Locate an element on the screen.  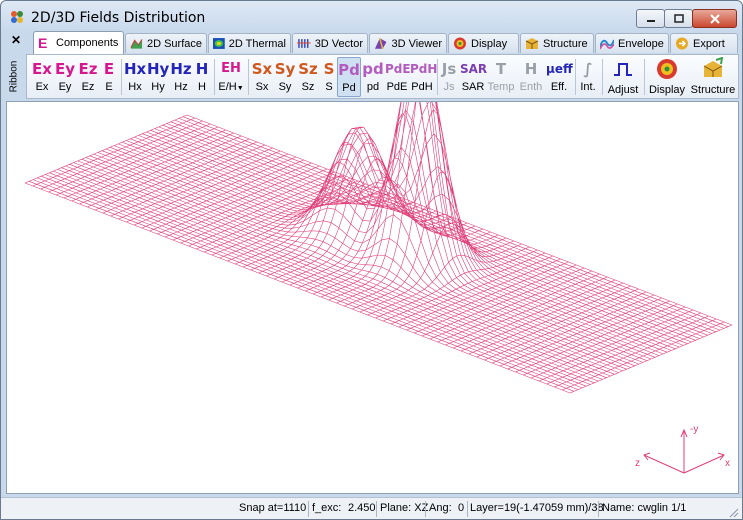
hz-button: Hz Hz is located at coordinates (181, 77).